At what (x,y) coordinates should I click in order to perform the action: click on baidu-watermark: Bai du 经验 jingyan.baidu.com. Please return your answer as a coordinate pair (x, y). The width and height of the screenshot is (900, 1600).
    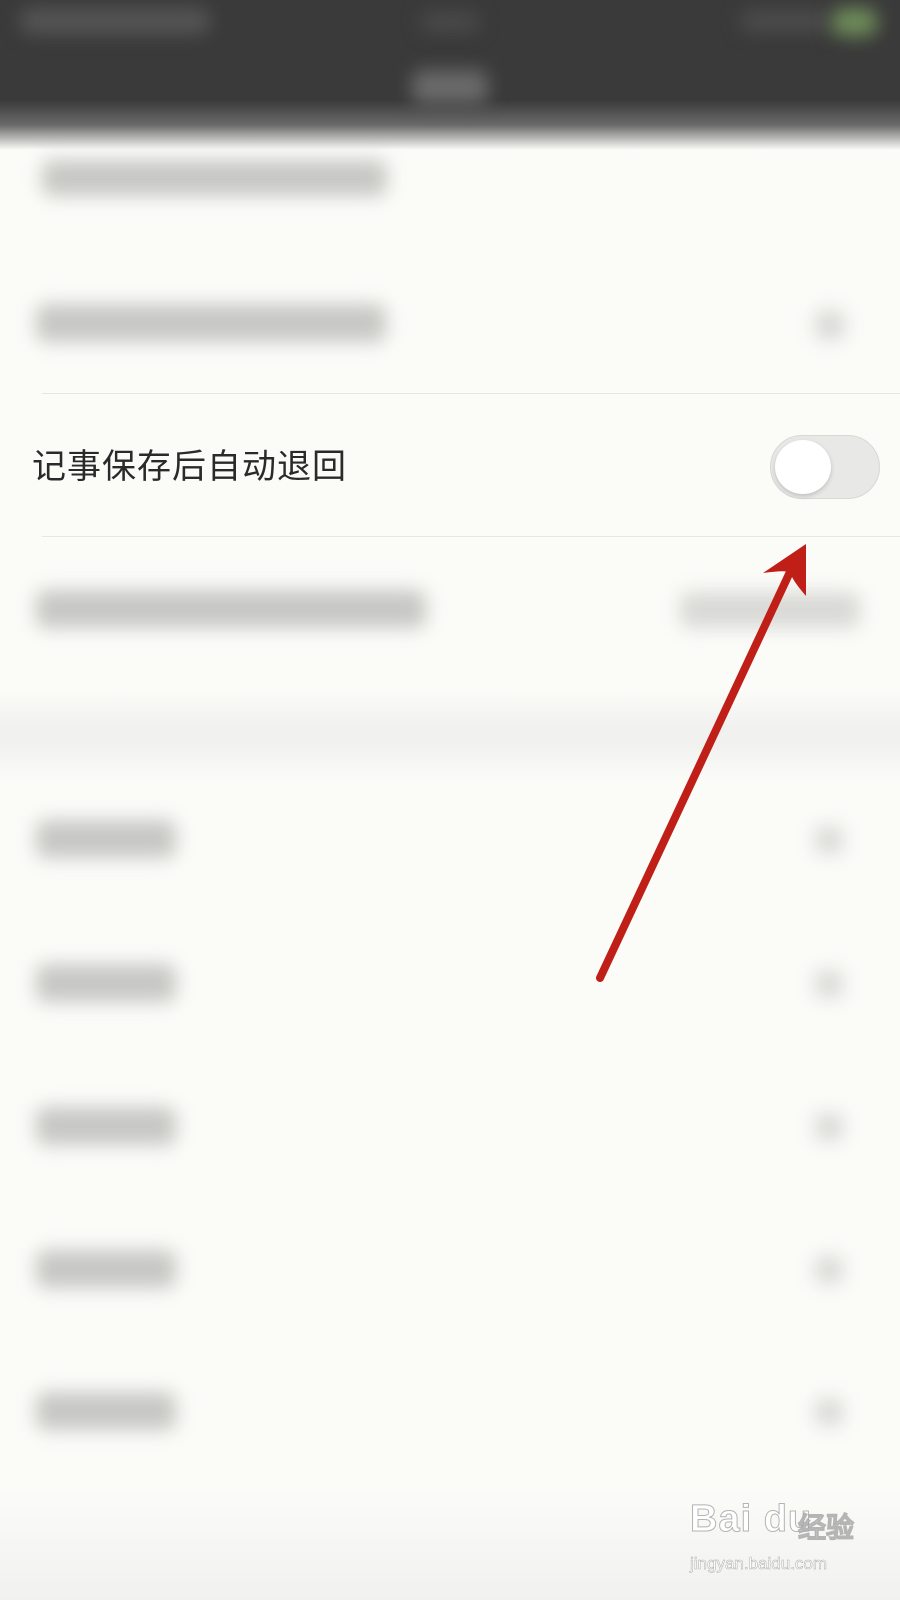
    Looking at the image, I should click on (789, 1545).